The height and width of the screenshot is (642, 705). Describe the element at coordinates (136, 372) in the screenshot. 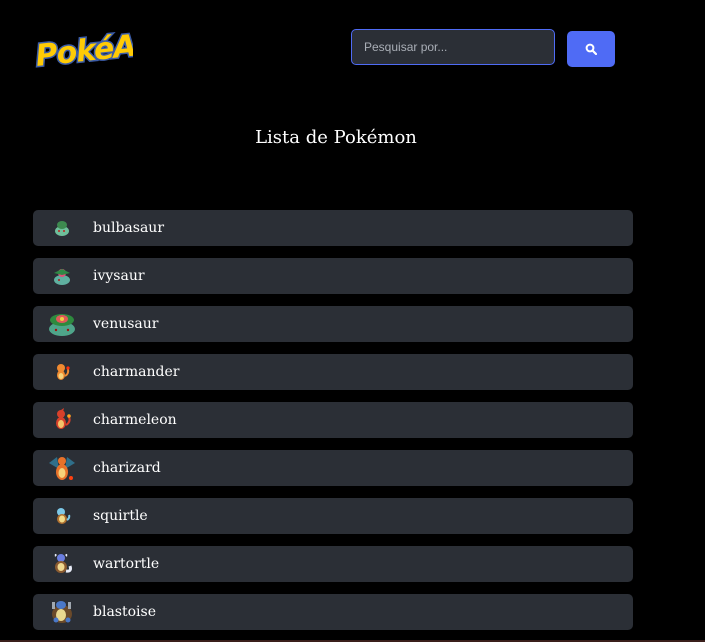

I see `pokemon-name: charmander` at that location.